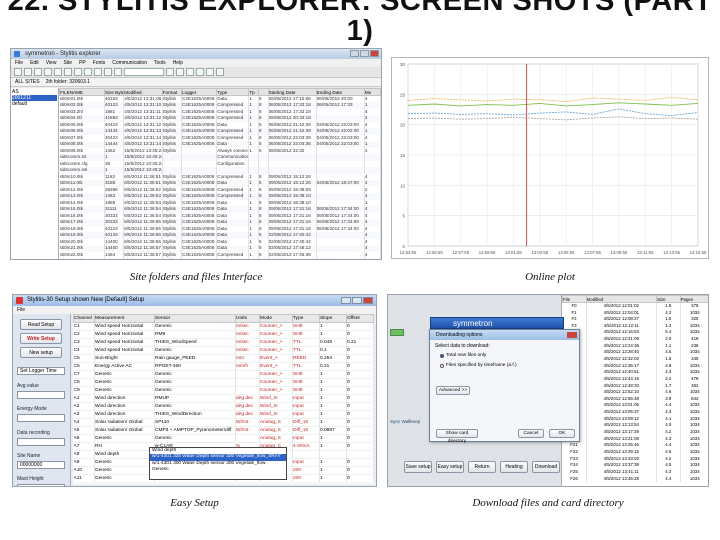 This screenshot has width=720, height=540. I want to click on cut-icon, so click(48, 72).